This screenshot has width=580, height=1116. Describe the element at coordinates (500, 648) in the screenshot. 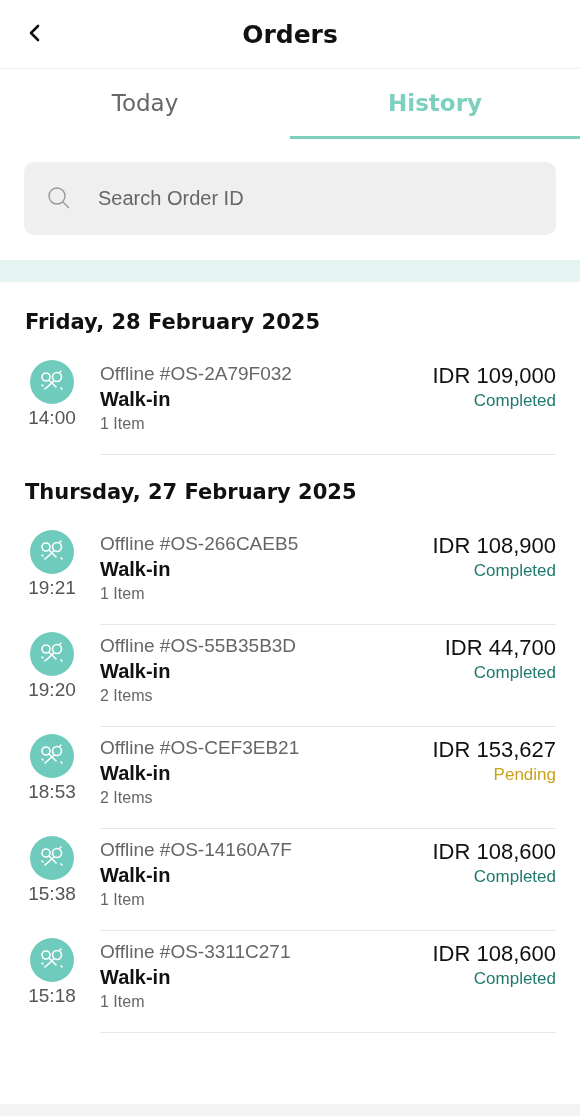

I see `order-total: IDR 44,700` at that location.